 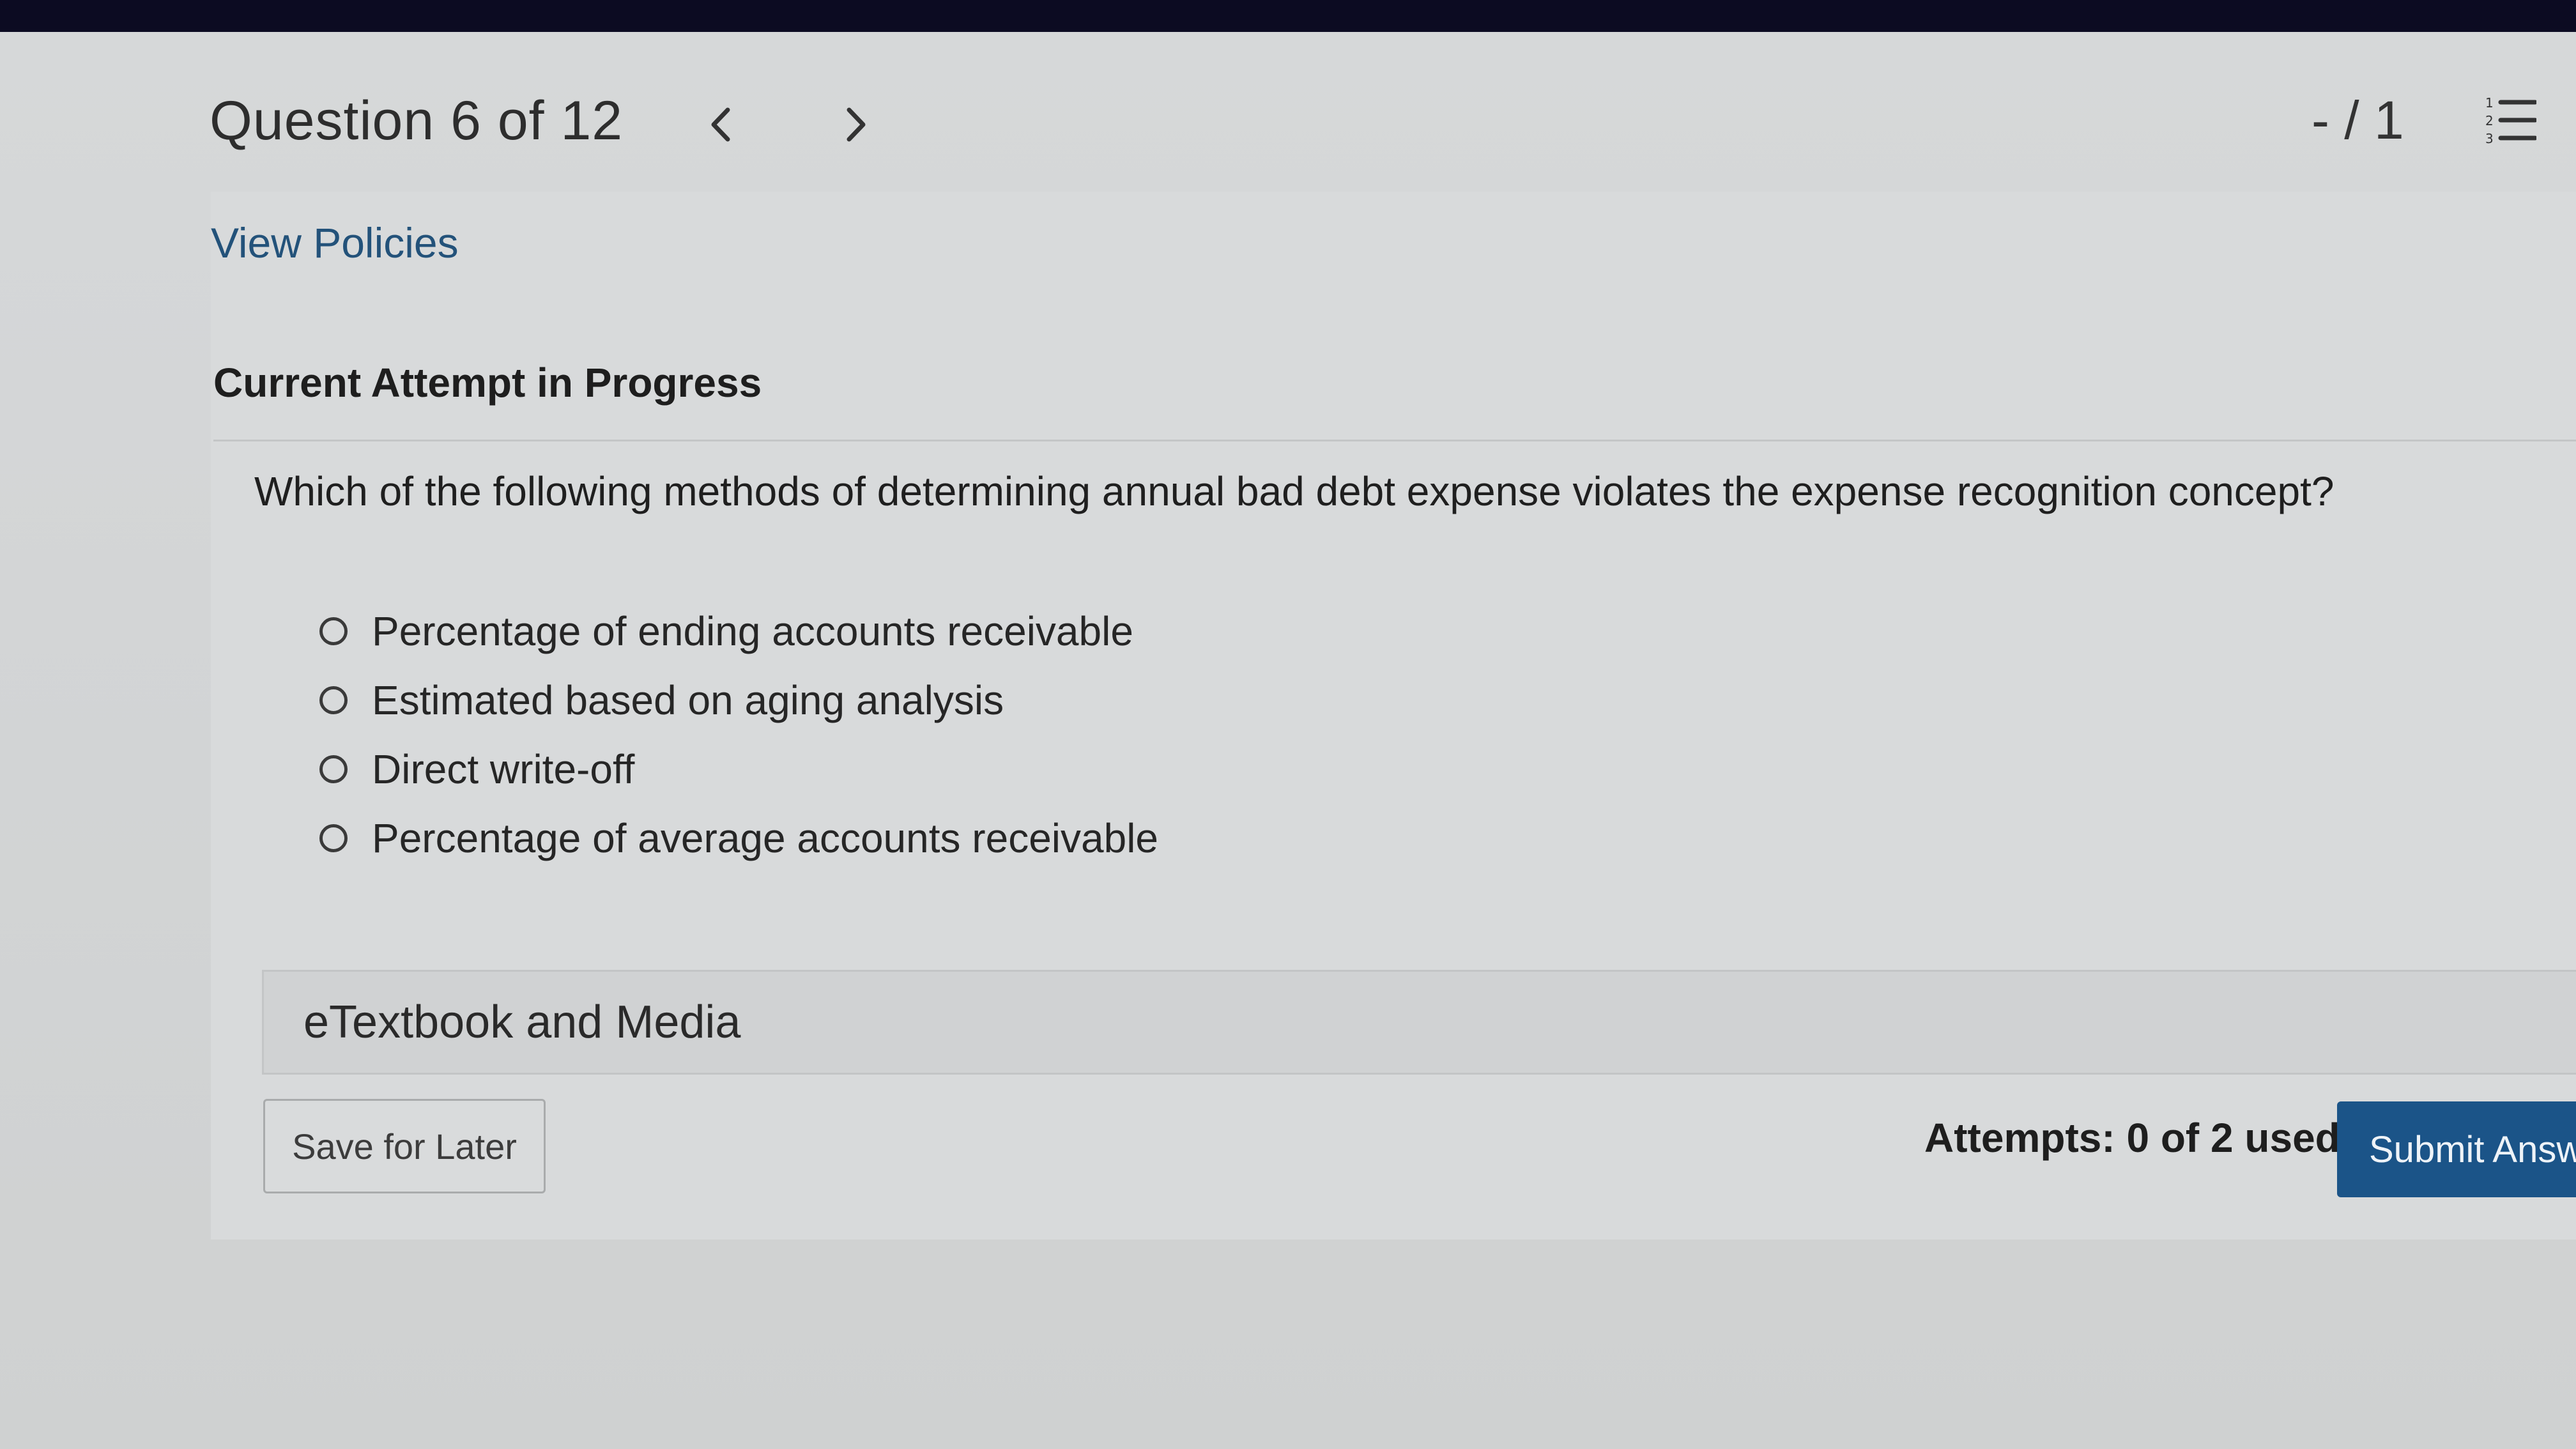 I want to click on submit-answer-button: Submit Answer, so click(x=2456, y=1149).